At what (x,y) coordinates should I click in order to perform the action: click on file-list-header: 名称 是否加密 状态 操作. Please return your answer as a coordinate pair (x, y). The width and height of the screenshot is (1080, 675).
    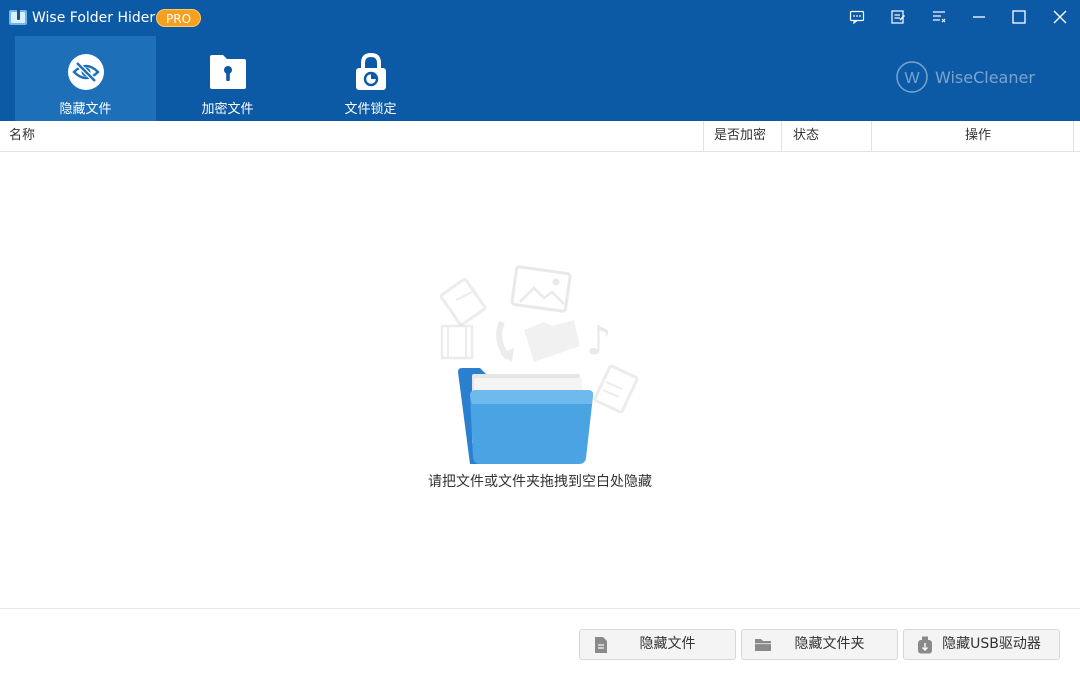
    Looking at the image, I should click on (540, 136).